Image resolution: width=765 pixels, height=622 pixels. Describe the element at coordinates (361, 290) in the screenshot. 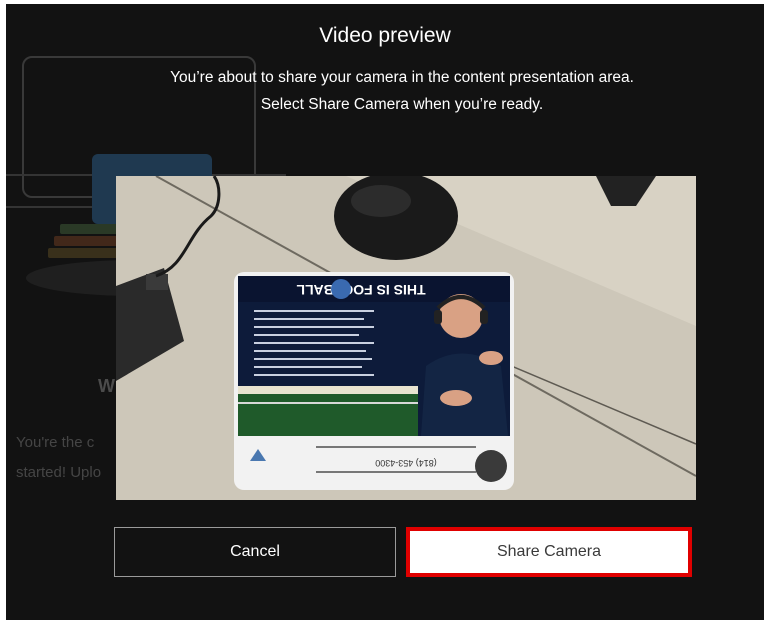

I see `mousepad-banner-text: THIS IS FOOTBALL` at that location.